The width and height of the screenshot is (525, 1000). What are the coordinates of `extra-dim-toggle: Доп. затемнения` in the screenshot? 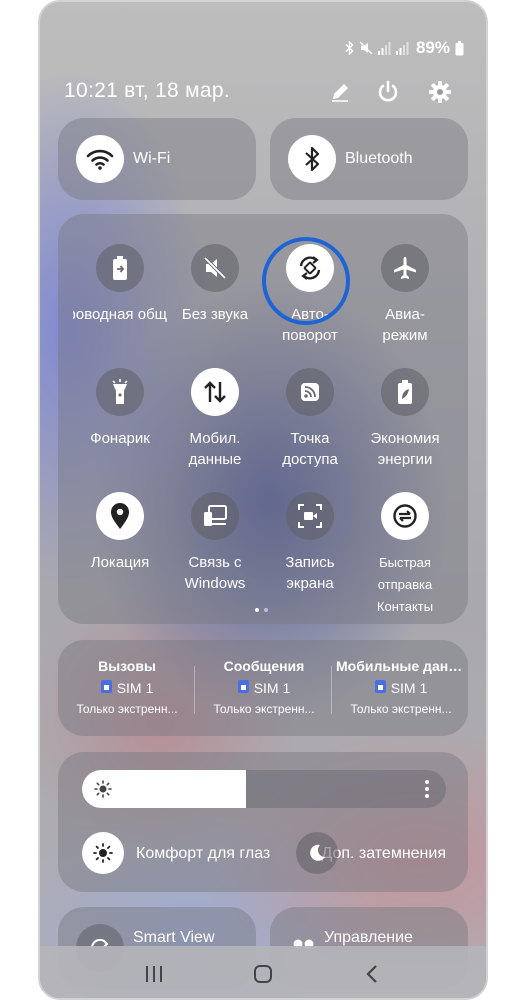 It's located at (371, 854).